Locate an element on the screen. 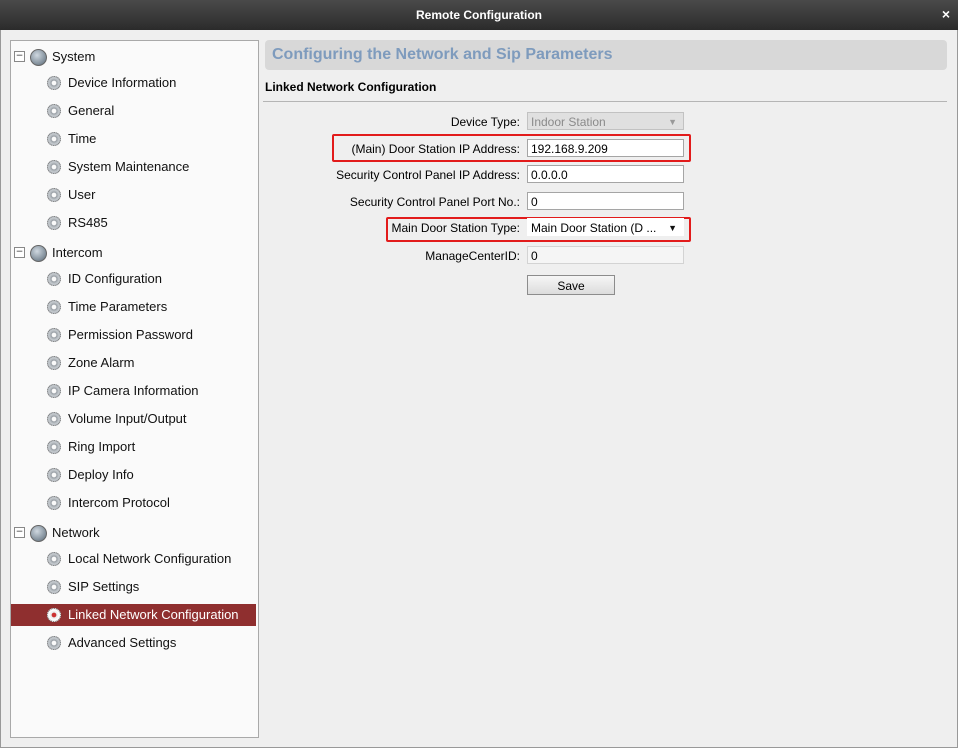 This screenshot has height=749, width=958. tree-item-label: Local Network Configuration is located at coordinates (150, 558).